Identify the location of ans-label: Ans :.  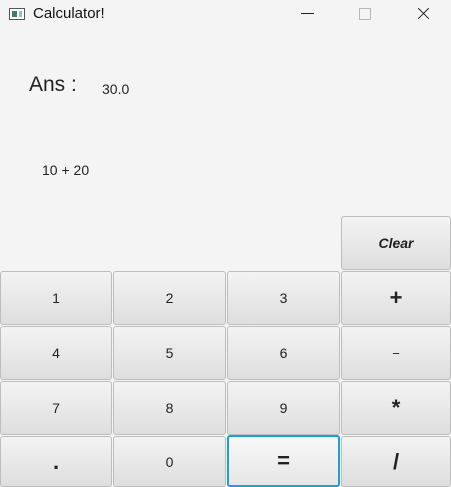
(53, 84).